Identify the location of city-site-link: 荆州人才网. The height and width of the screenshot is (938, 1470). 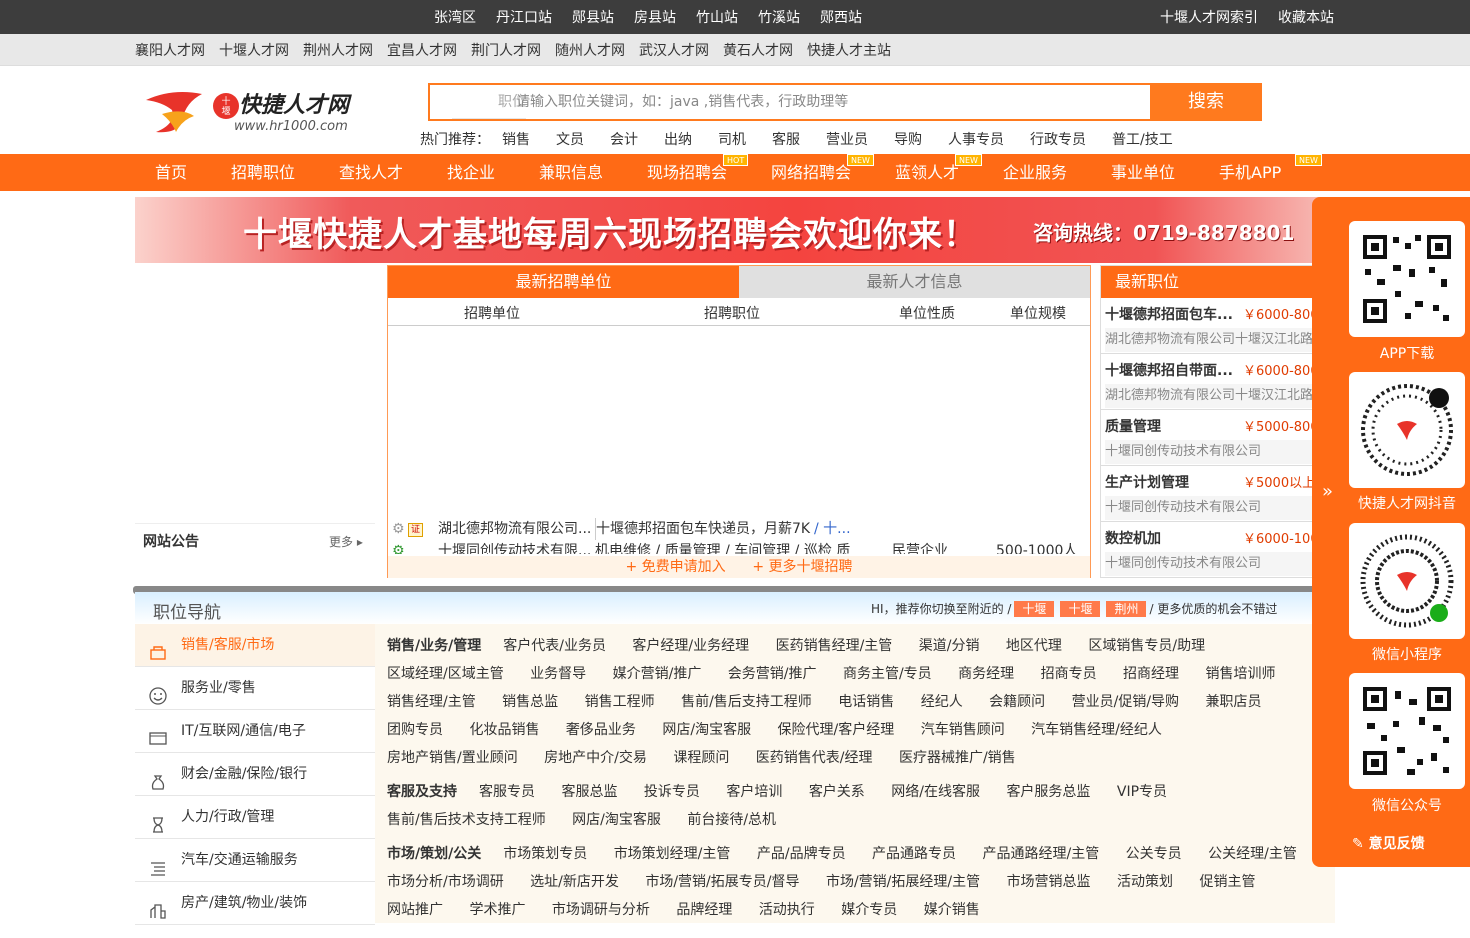
(338, 50).